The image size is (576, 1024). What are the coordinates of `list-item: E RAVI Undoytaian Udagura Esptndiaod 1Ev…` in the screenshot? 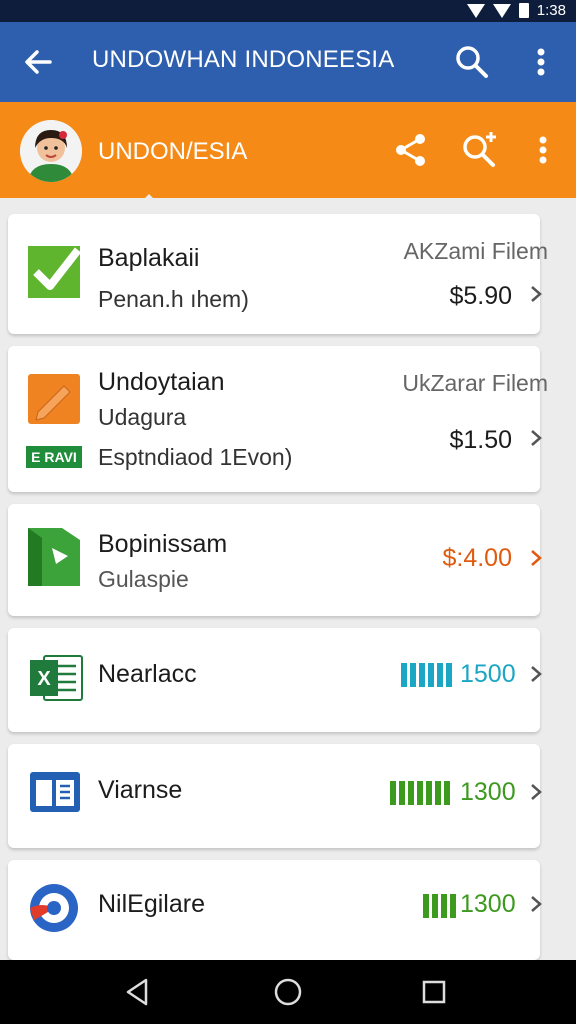 It's located at (278, 419).